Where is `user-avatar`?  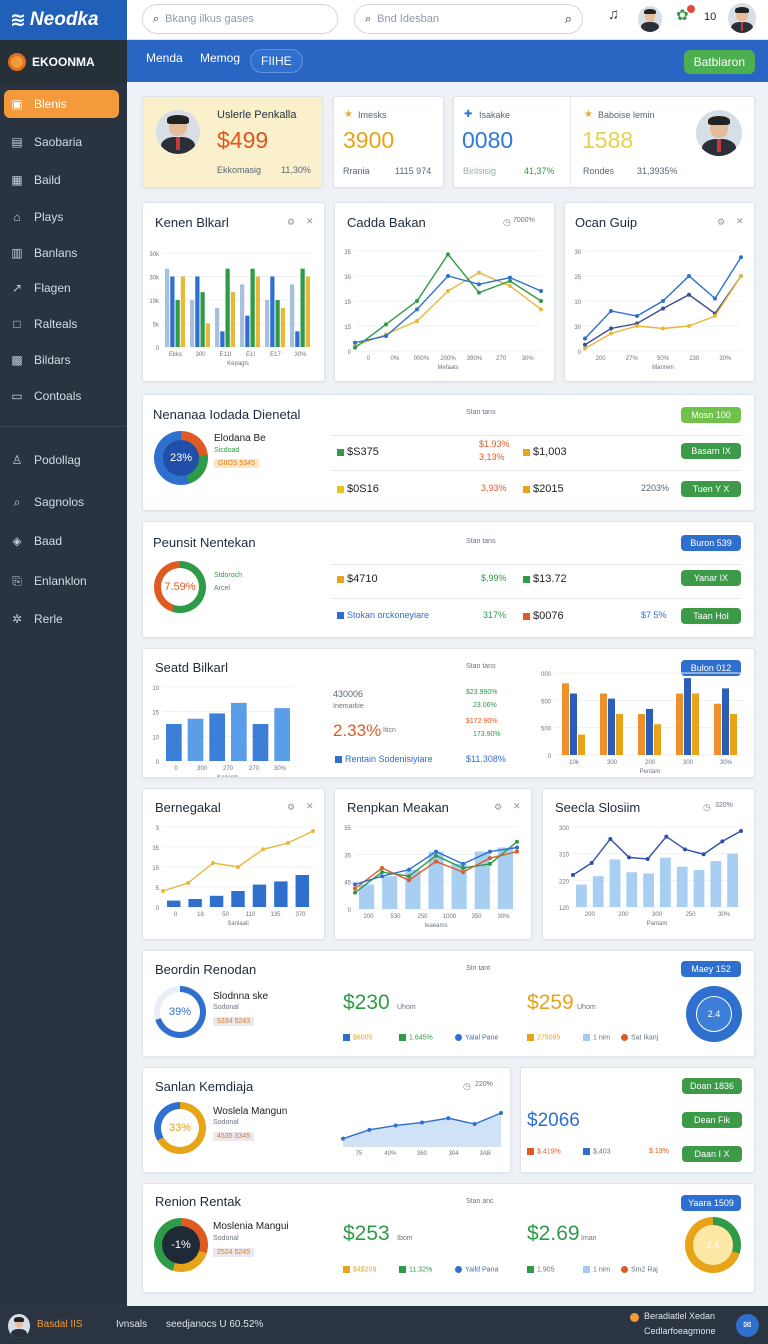
user-avatar is located at coordinates (650, 19).